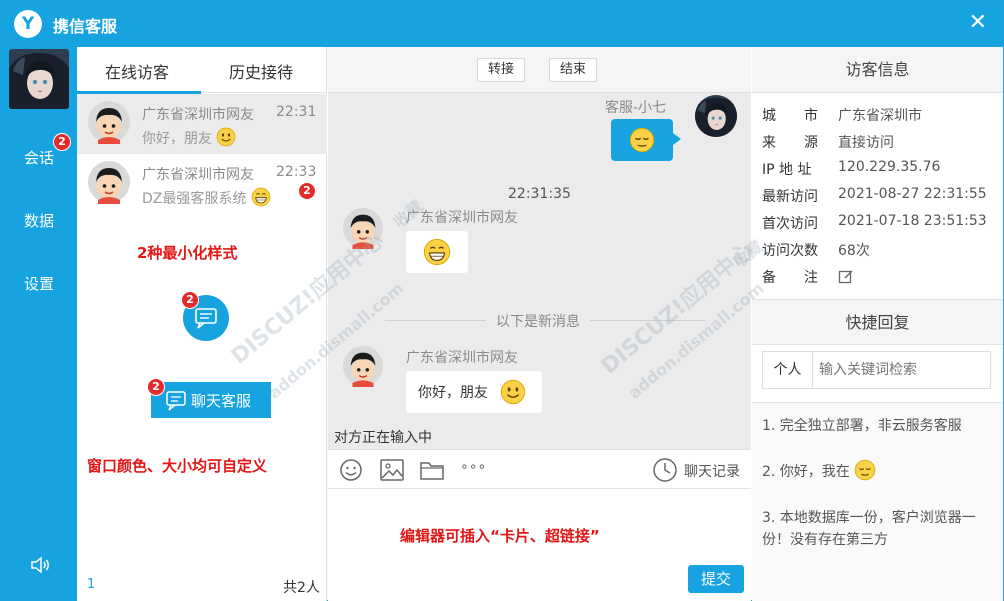 The width and height of the screenshot is (1004, 601). Describe the element at coordinates (432, 470) in the screenshot. I see `folder-icon` at that location.